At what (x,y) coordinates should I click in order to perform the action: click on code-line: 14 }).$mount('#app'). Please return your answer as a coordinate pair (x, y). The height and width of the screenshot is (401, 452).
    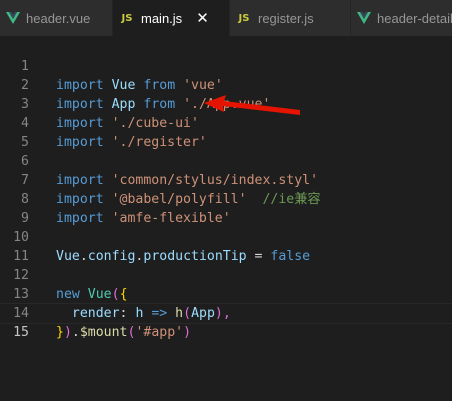
    Looking at the image, I should click on (226, 312).